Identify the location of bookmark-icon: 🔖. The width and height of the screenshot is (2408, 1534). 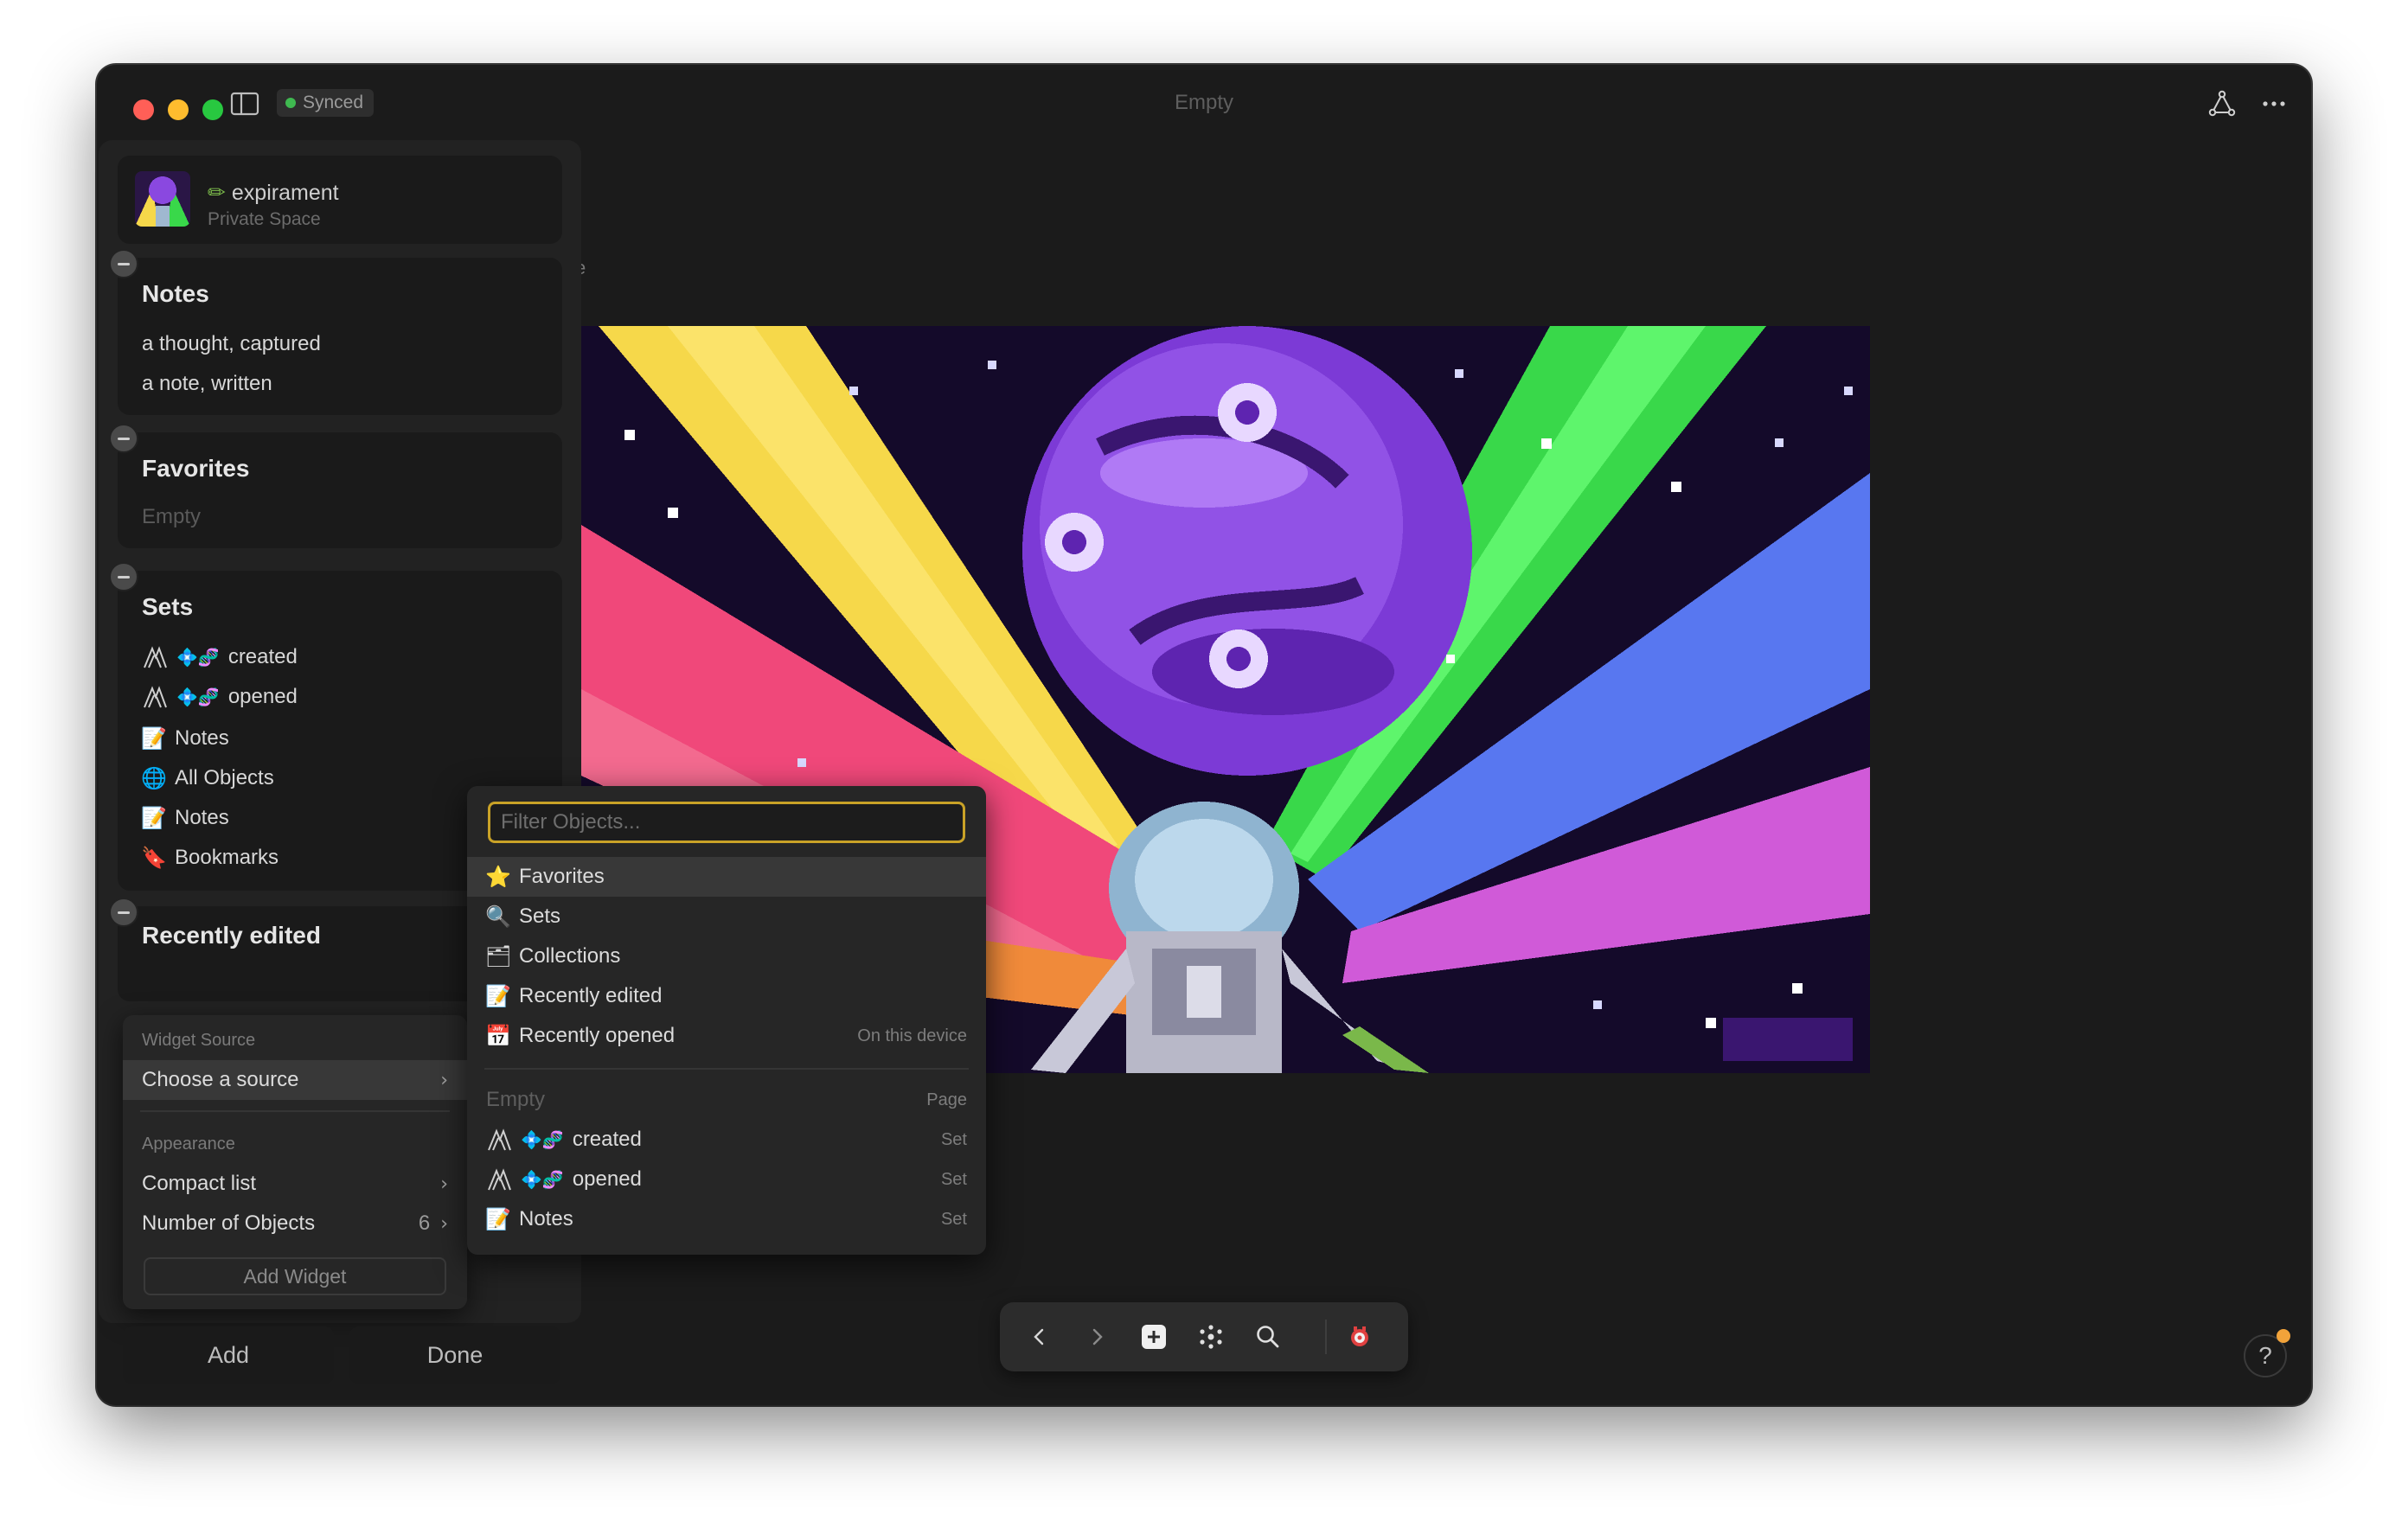
(154, 858).